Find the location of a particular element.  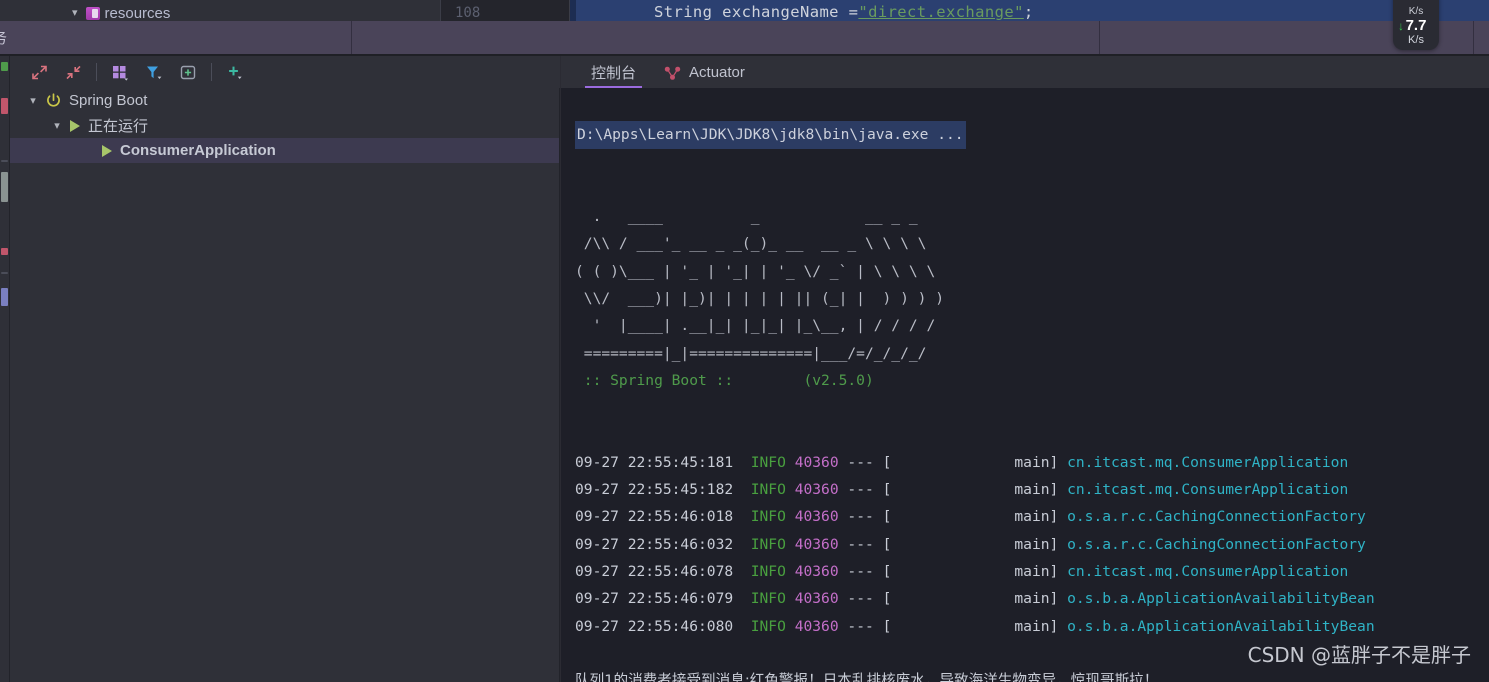

tree-row-running-group: ▾ 正在运行 is located at coordinates (284, 125).